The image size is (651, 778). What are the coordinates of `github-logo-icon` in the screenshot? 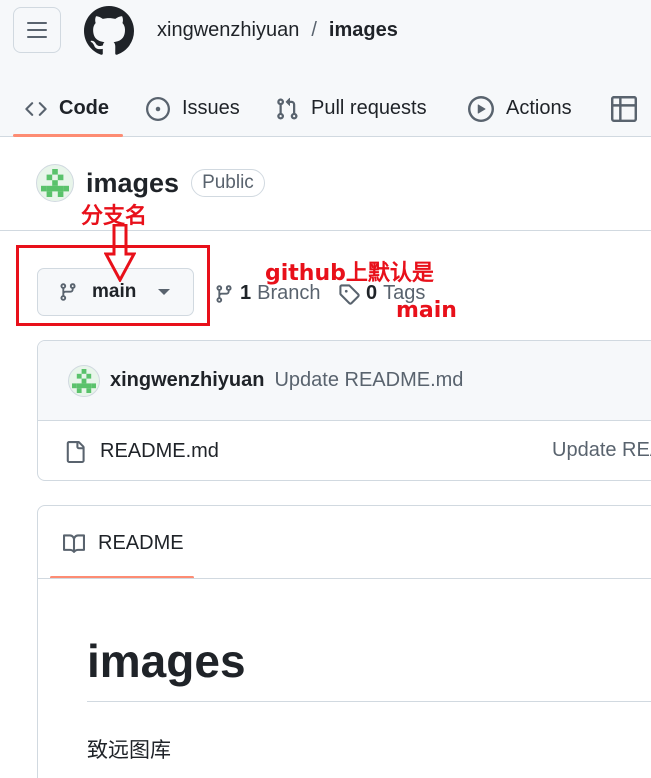 It's located at (109, 31).